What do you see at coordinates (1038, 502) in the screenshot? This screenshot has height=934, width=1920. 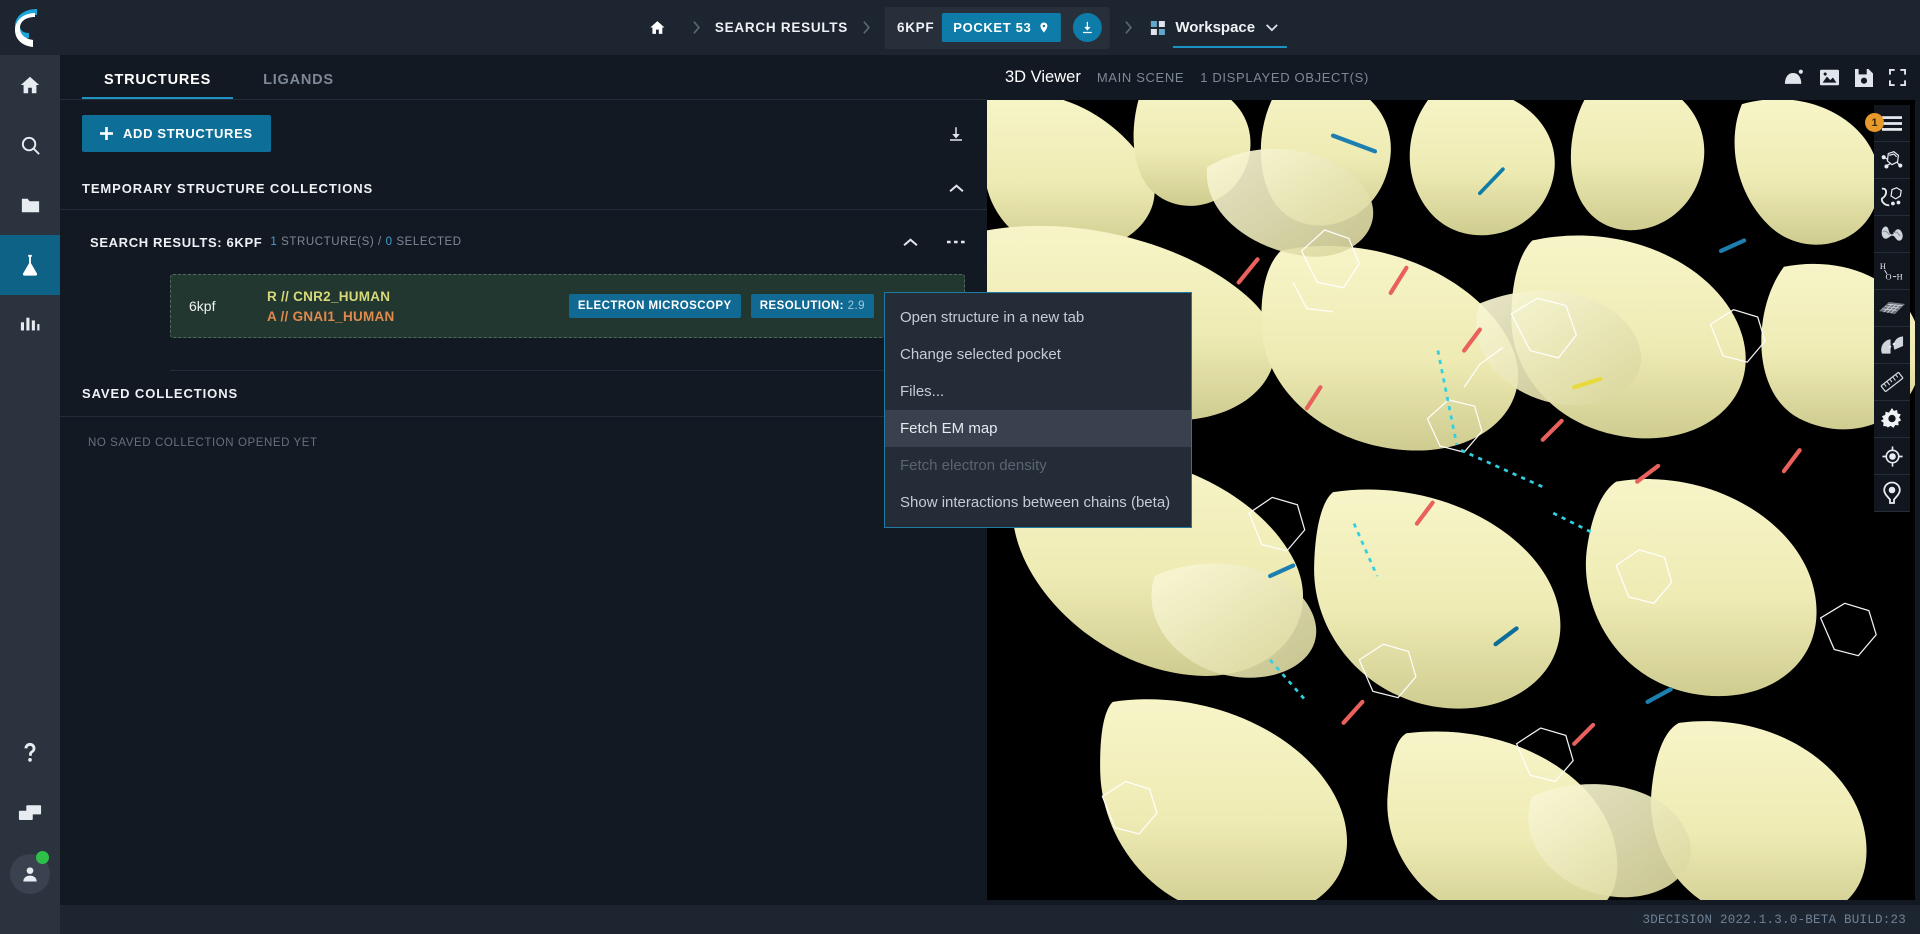 I see `ctx-show-interactions-between-chains: Show interactions between chains (beta)` at bounding box center [1038, 502].